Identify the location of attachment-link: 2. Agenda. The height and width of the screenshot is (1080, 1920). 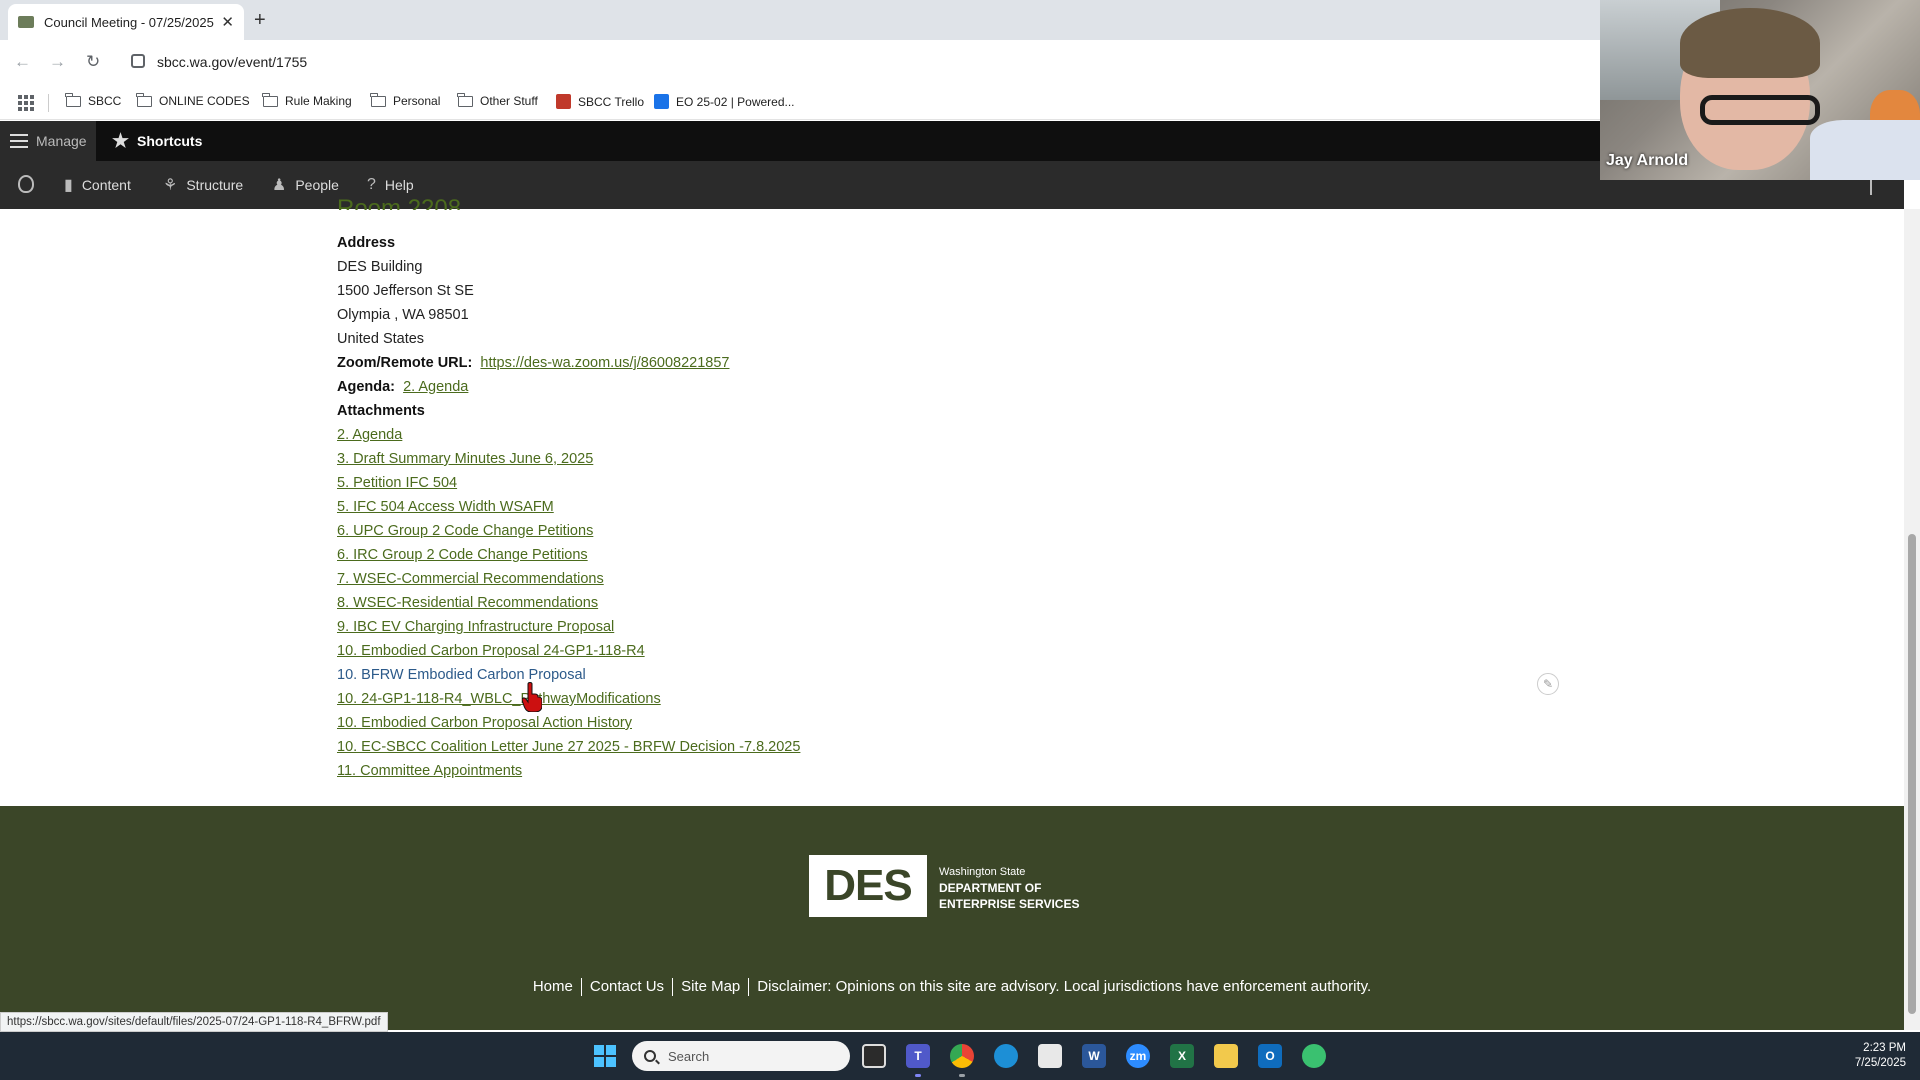
(369, 435).